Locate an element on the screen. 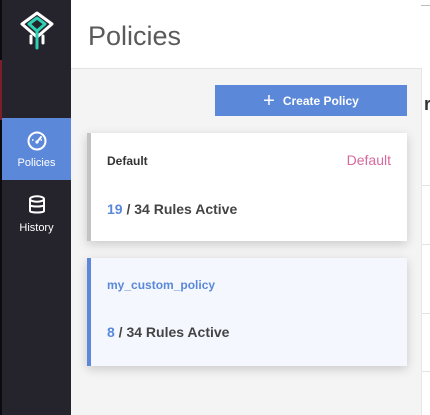 This screenshot has width=430, height=415. sidebar-item-label: History is located at coordinates (36, 228).